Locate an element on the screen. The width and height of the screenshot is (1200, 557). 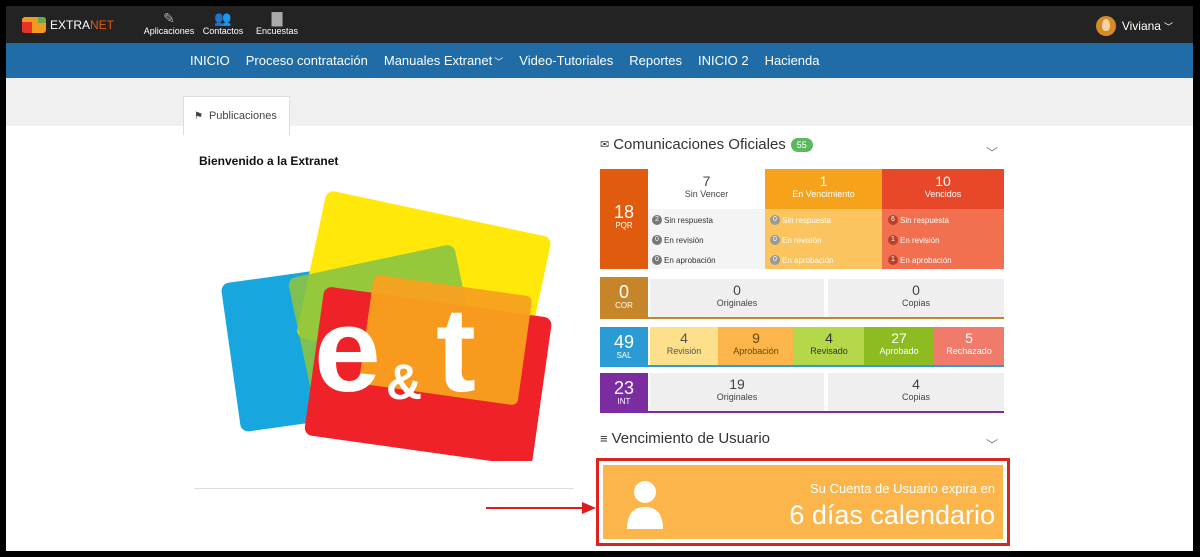
tab-publicaciones: ⚑ Publicaciones is located at coordinates (236, 115).